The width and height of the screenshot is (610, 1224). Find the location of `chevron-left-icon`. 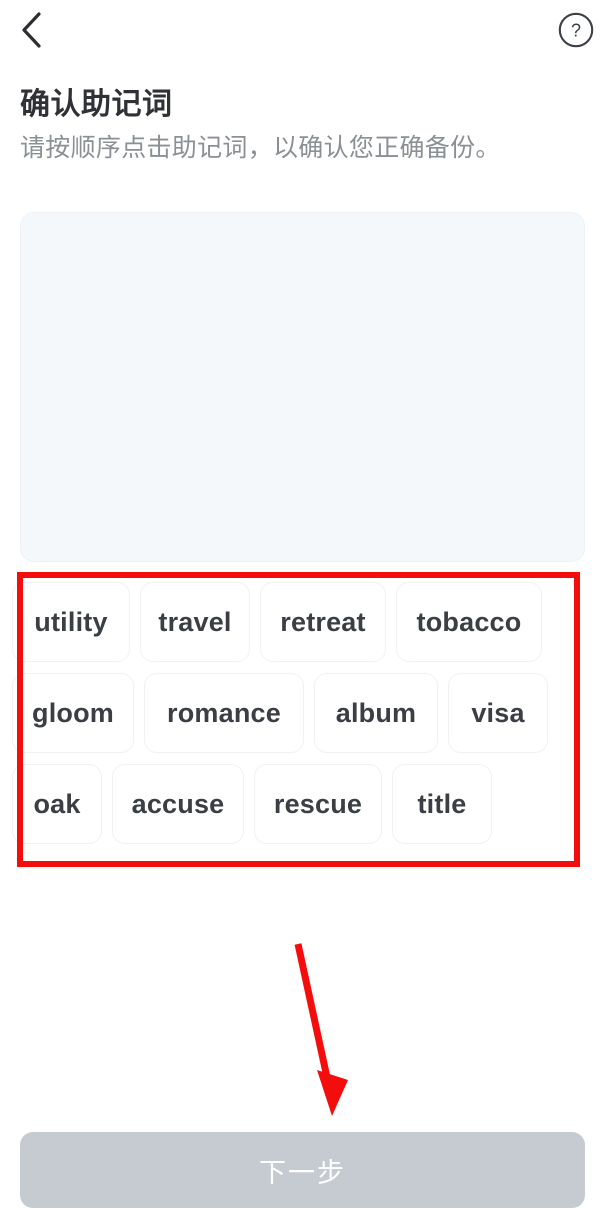

chevron-left-icon is located at coordinates (32, 30).